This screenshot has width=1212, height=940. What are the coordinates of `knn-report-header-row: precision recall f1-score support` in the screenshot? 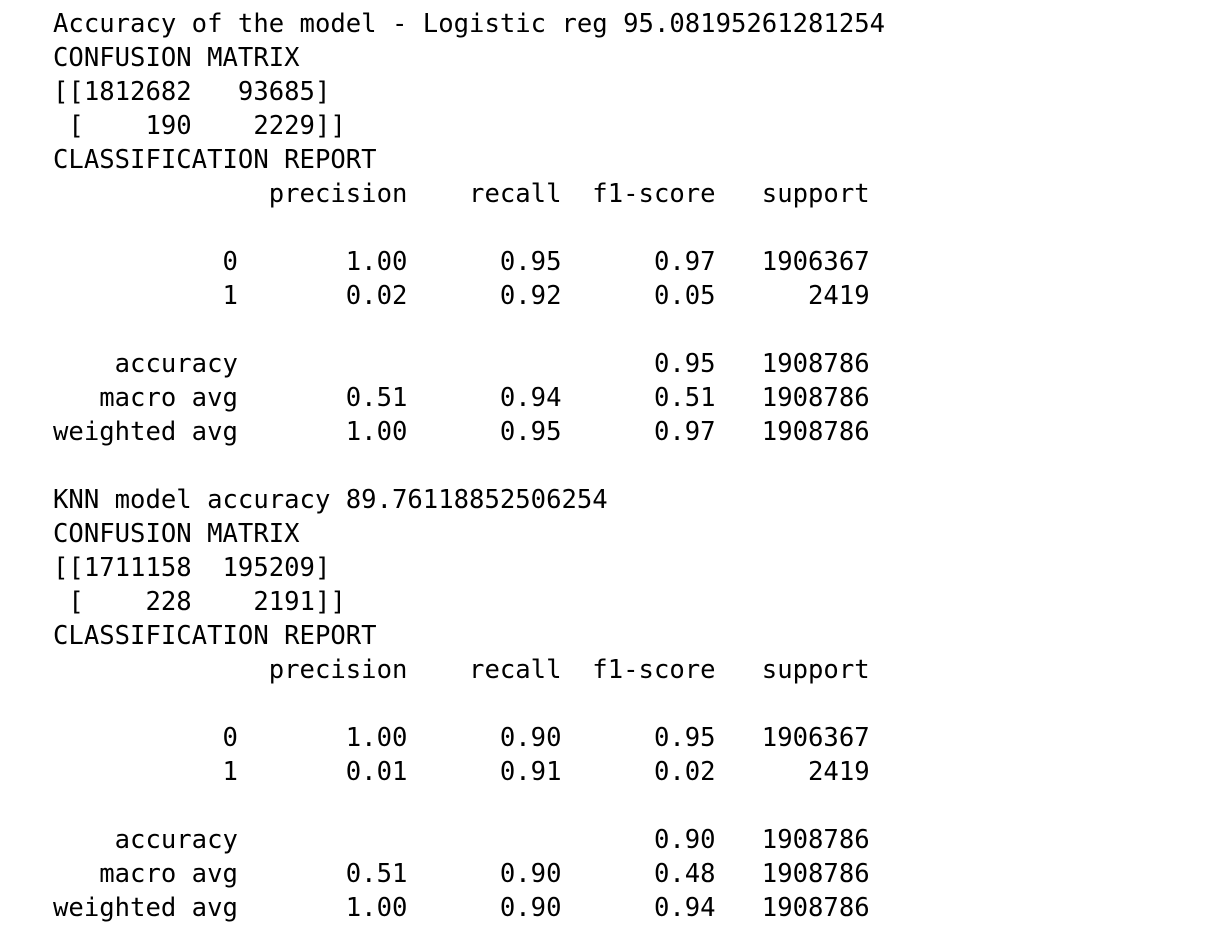 It's located at (461, 670).